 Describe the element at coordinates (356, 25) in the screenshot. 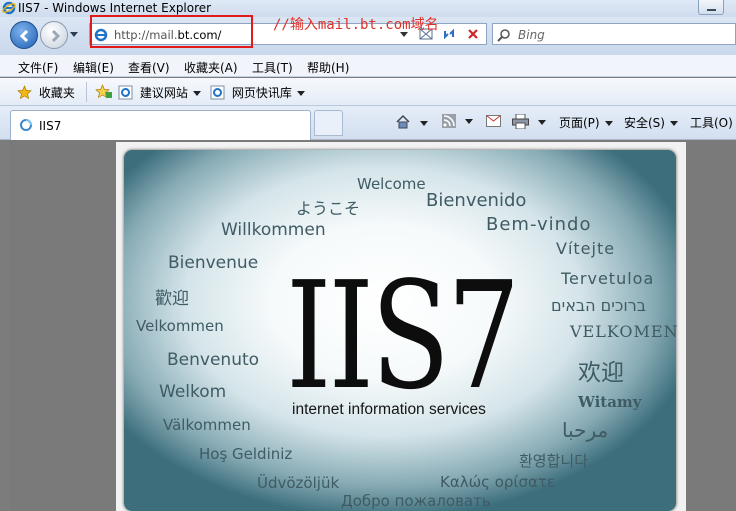

I see `annotation-text: //输入mail.bt.com域名` at that location.